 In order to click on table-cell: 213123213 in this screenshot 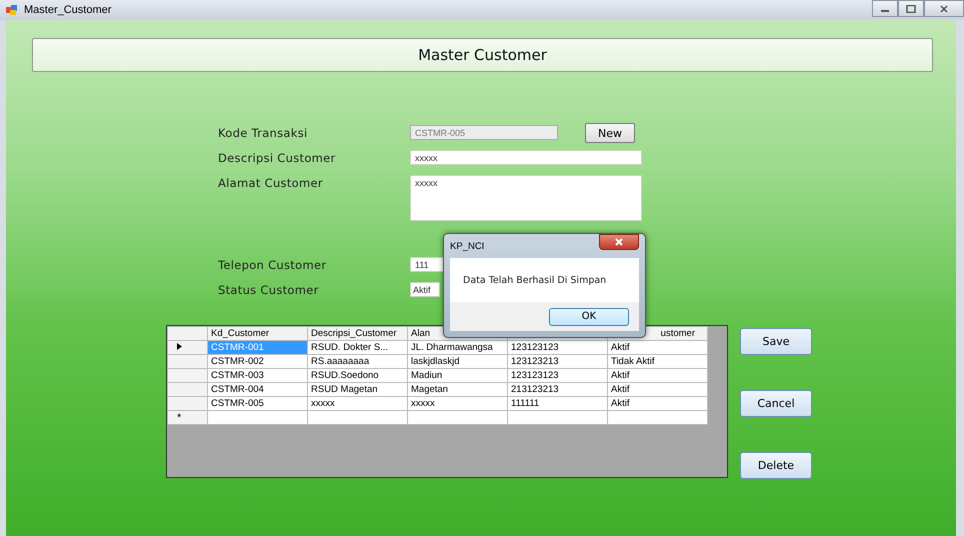, I will do `click(558, 389)`.